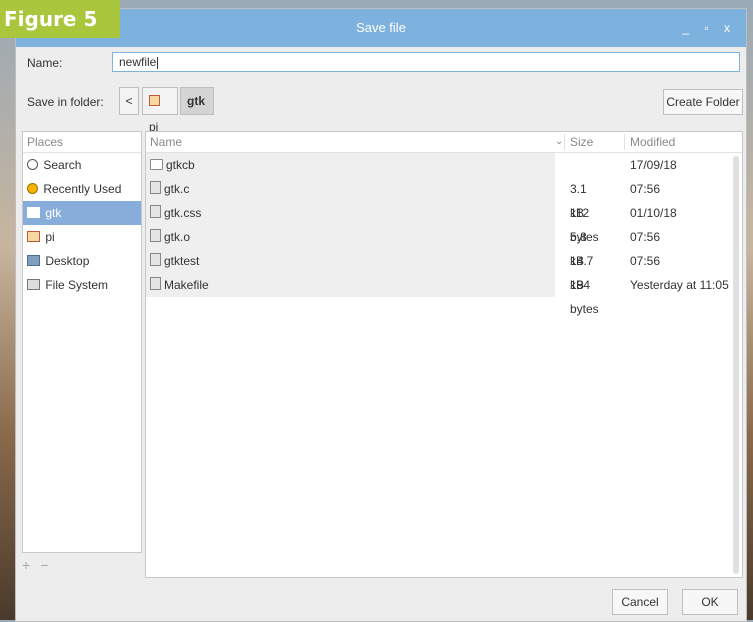 This screenshot has width=753, height=622. I want to click on sidebar-item-search: Search, so click(82, 165).